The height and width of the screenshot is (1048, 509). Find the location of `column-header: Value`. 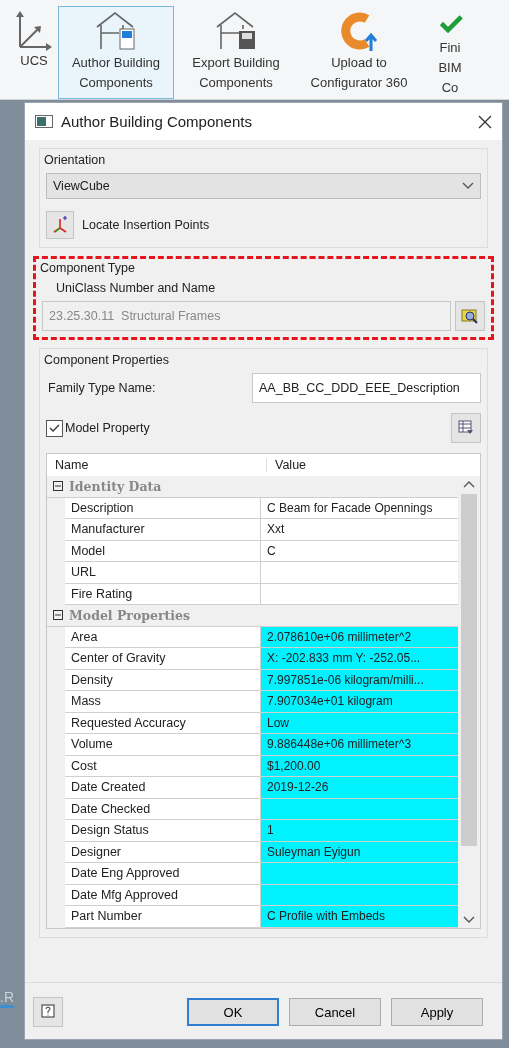

column-header: Value is located at coordinates (291, 465).